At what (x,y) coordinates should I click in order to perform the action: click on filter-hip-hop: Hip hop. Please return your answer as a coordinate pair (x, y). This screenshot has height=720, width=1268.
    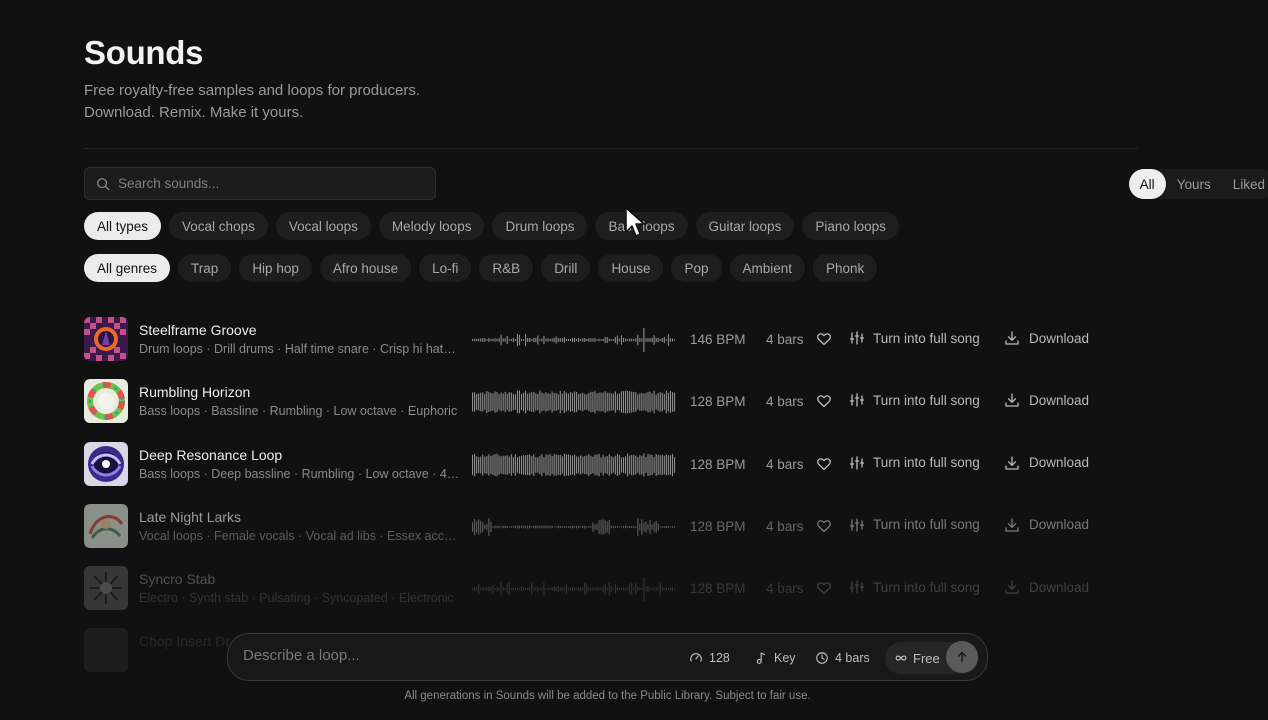
    Looking at the image, I should click on (275, 268).